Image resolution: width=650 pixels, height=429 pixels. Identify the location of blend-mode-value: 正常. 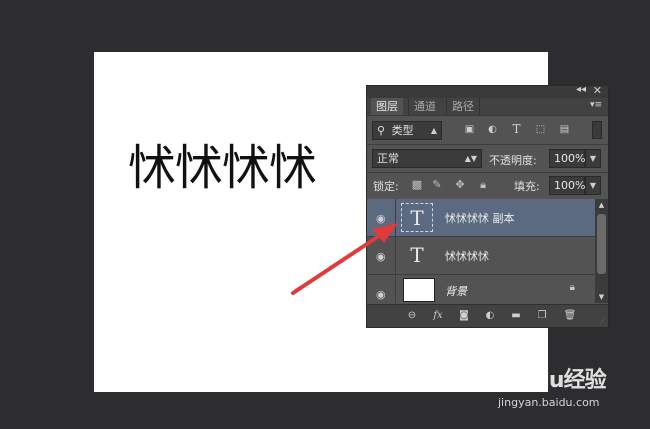
(388, 158).